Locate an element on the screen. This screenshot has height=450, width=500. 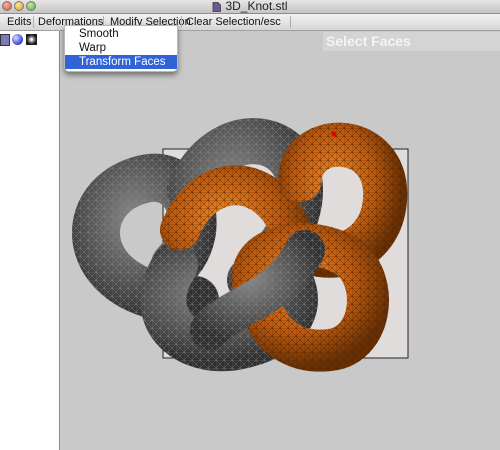
deformations-dropdown: Smooth Warp Transform Faces is located at coordinates (121, 48).